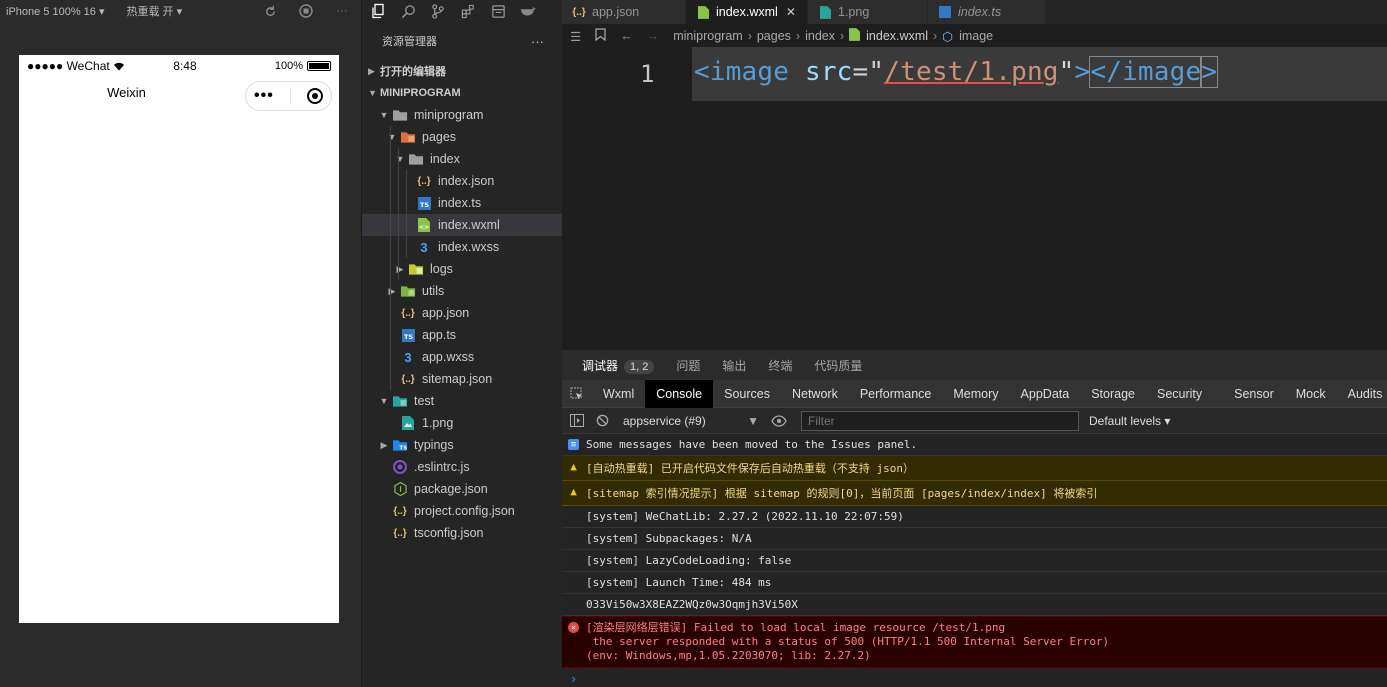 This screenshot has width=1387, height=687. I want to click on explorer-more-button: ···, so click(537, 41).